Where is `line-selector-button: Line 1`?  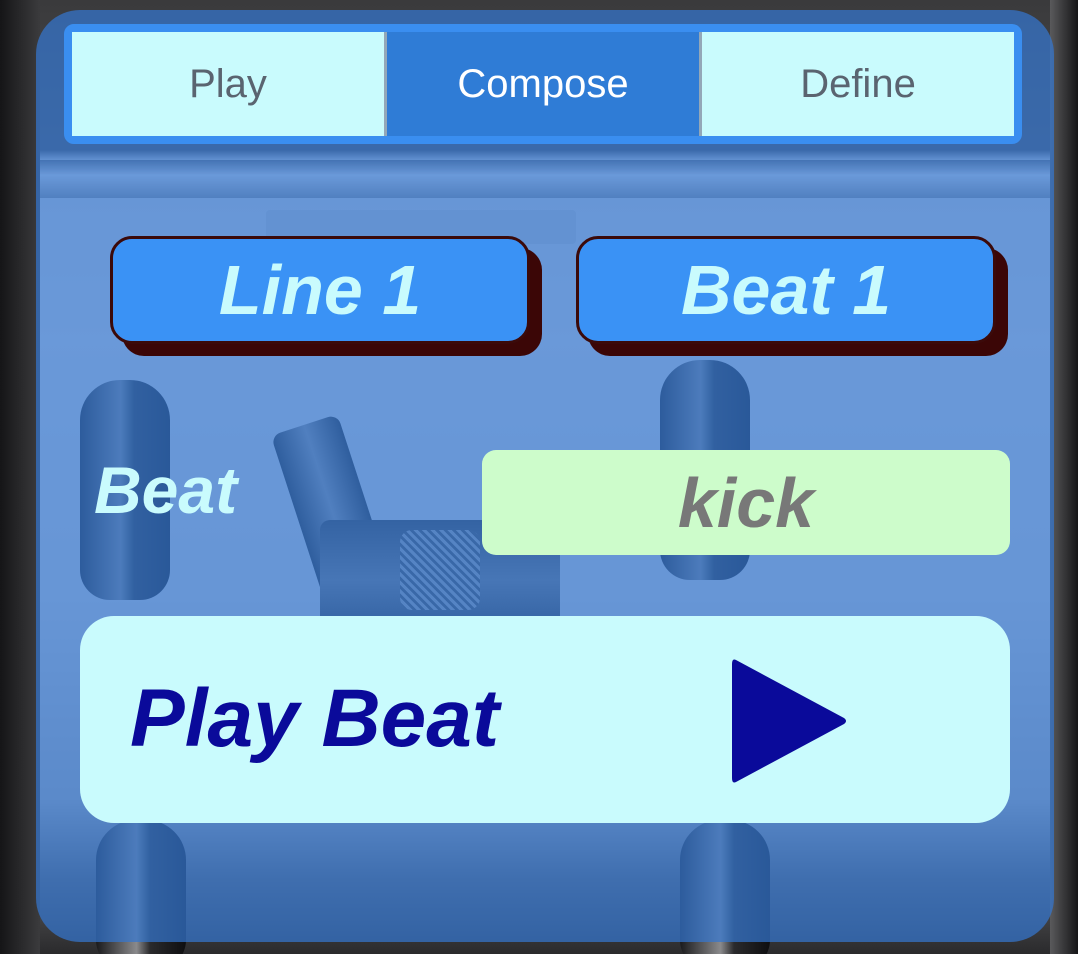
line-selector-button: Line 1 is located at coordinates (320, 290).